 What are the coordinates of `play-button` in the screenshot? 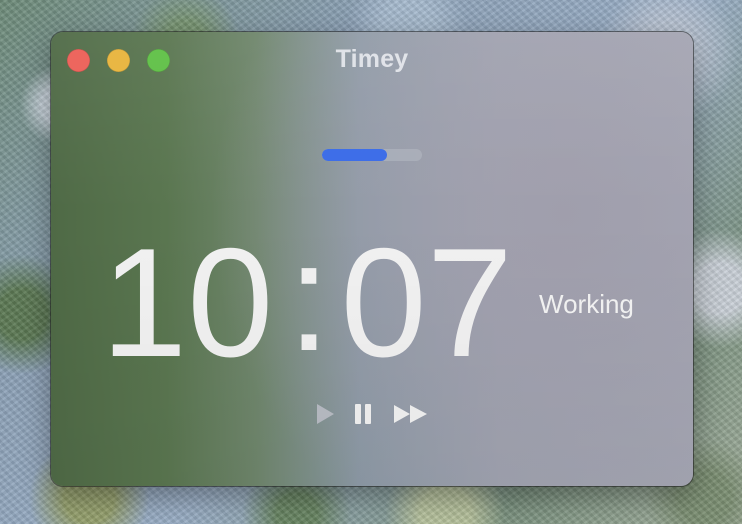 It's located at (325, 414).